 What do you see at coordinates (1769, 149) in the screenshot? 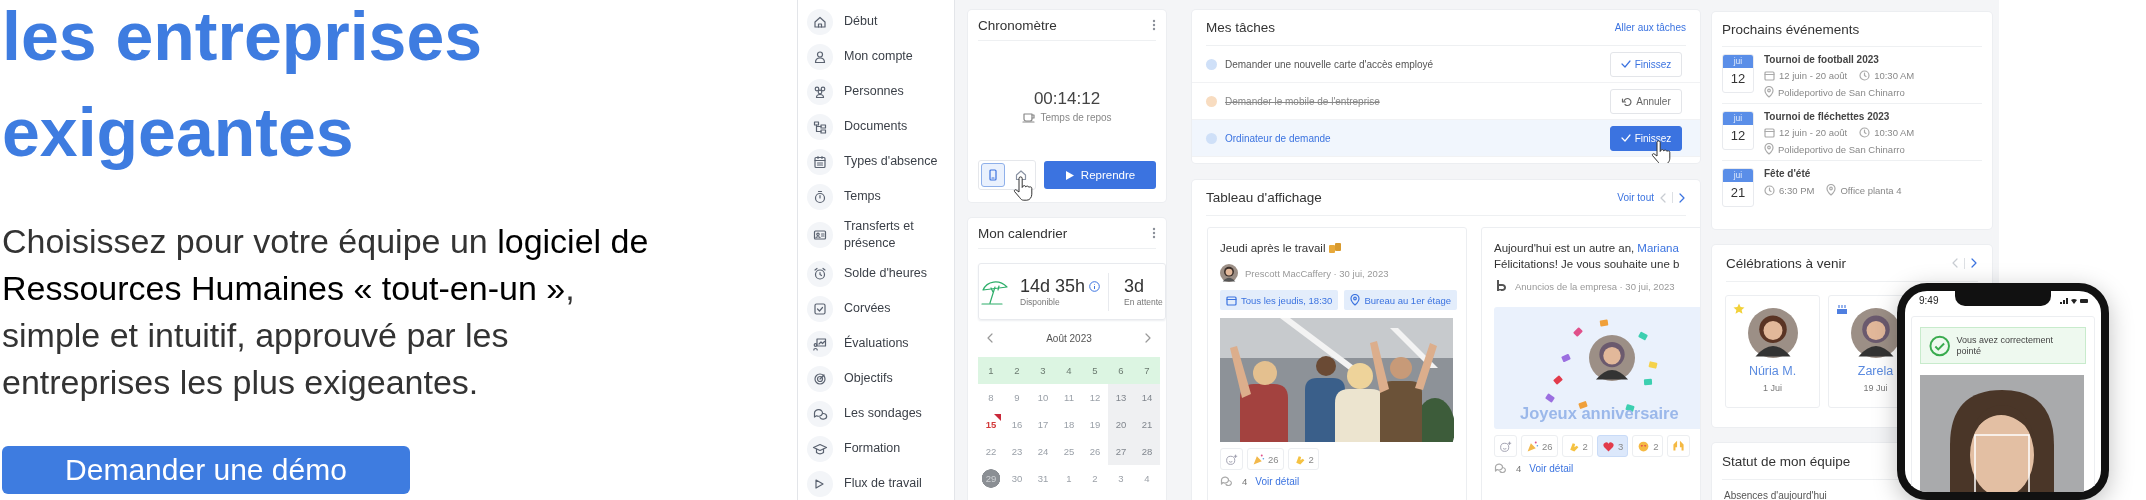
I see `location-pin-icon` at bounding box center [1769, 149].